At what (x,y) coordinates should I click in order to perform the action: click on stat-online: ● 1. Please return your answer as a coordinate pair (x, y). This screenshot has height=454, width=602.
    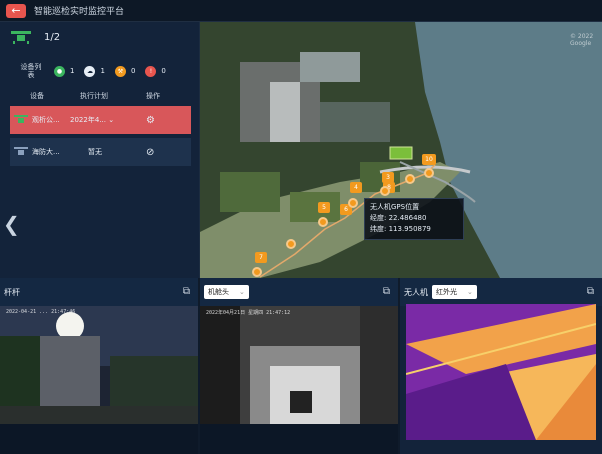
    Looking at the image, I should click on (64, 71).